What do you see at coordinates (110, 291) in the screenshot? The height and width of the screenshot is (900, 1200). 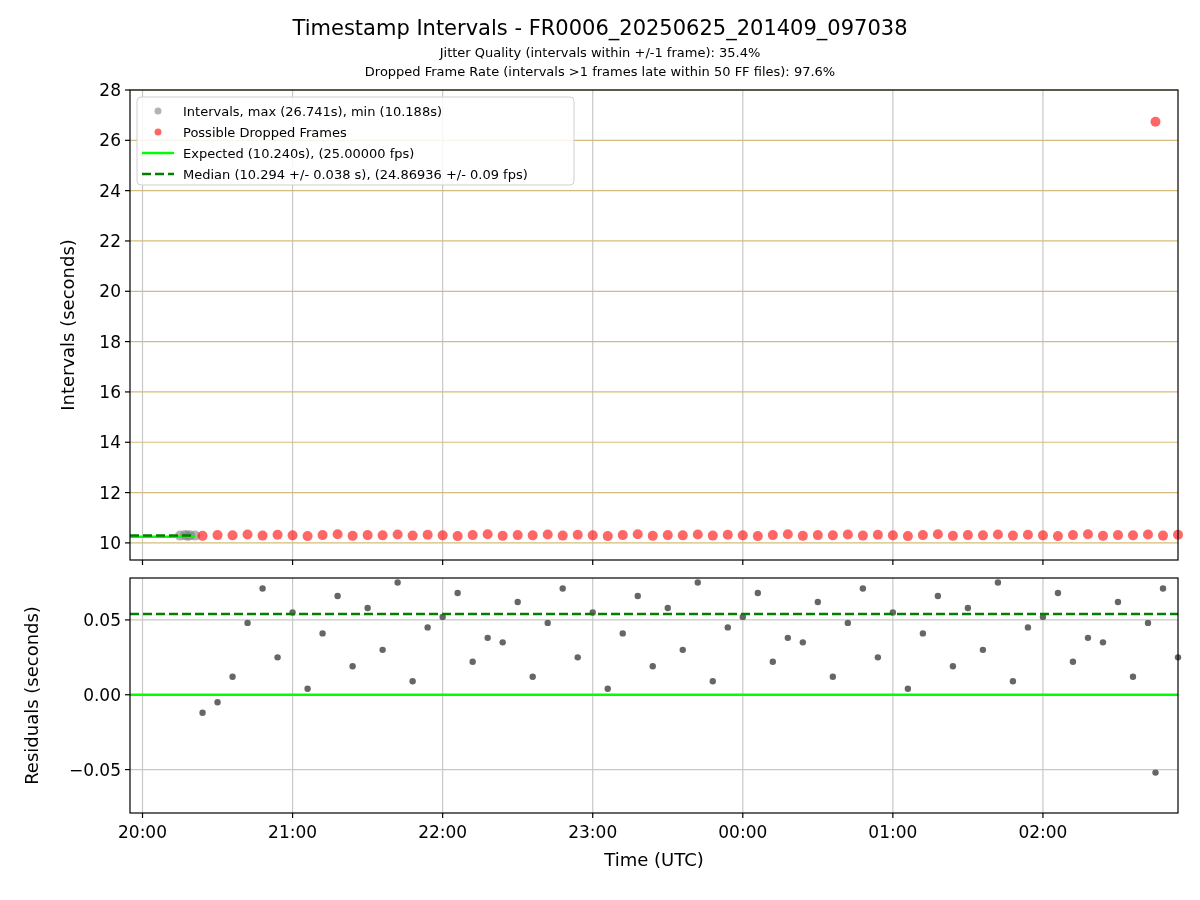 I see `y-tick-label: 20` at bounding box center [110, 291].